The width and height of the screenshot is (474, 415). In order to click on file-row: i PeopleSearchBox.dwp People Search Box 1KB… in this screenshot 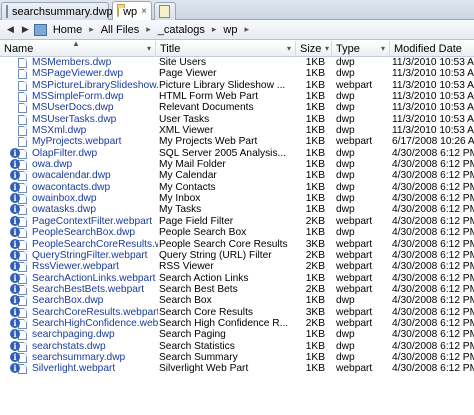, I will do `click(237, 233)`.